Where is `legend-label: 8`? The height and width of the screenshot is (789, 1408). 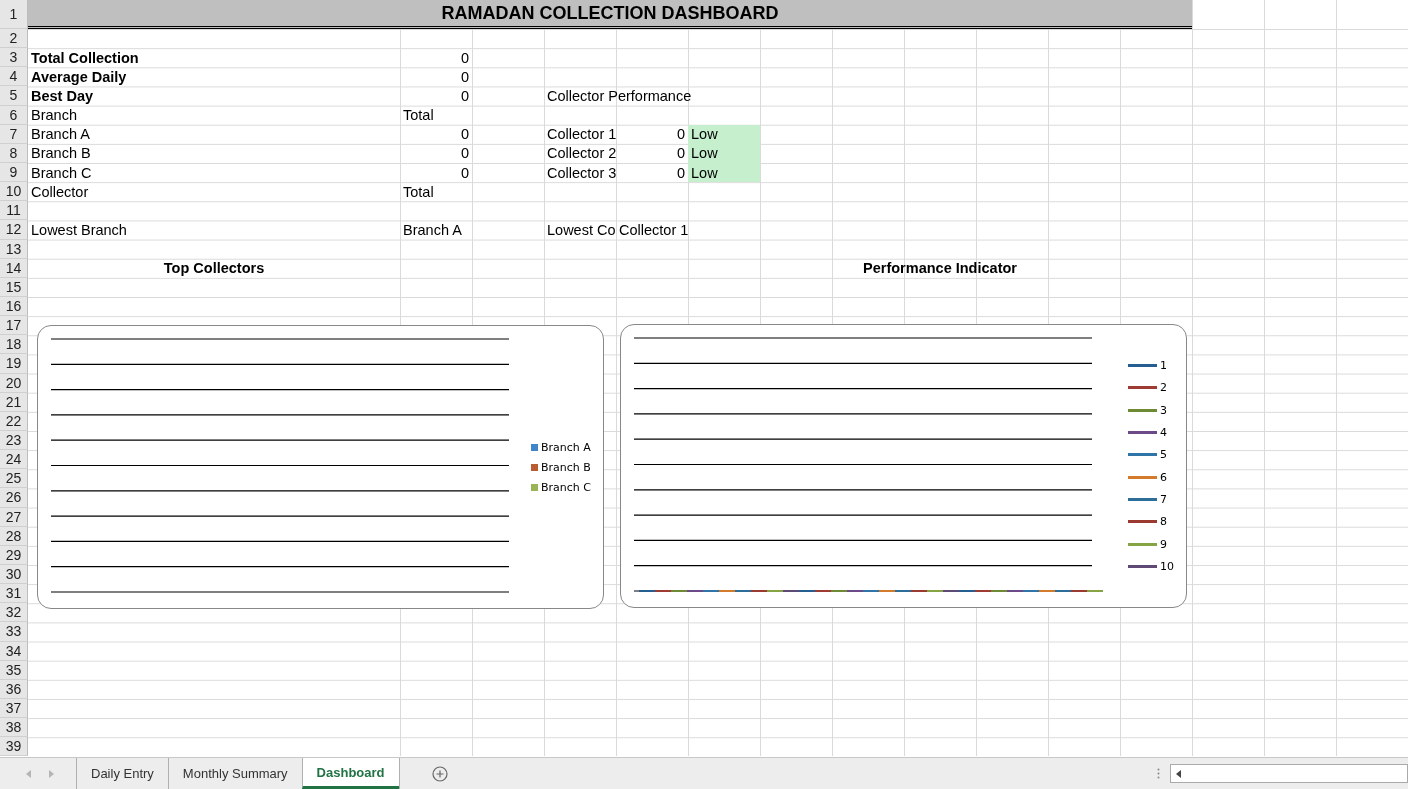
legend-label: 8 is located at coordinates (1163, 522).